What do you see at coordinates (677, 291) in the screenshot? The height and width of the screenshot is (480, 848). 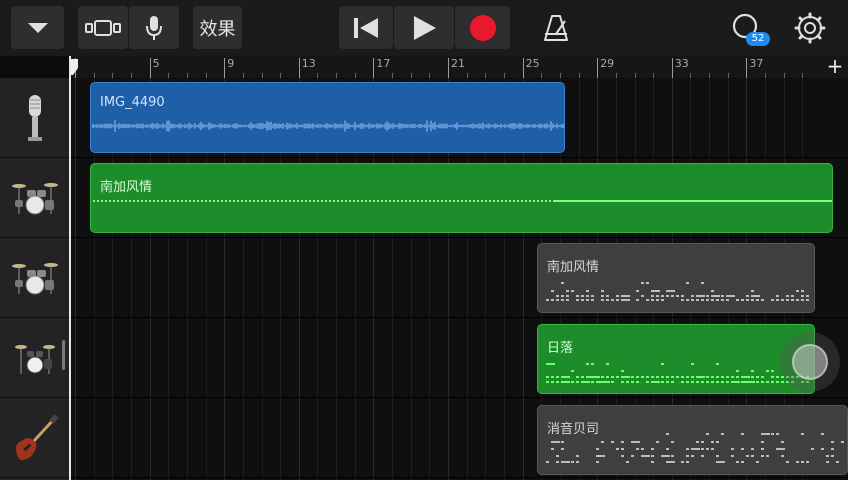 I see `note-pattern` at bounding box center [677, 291].